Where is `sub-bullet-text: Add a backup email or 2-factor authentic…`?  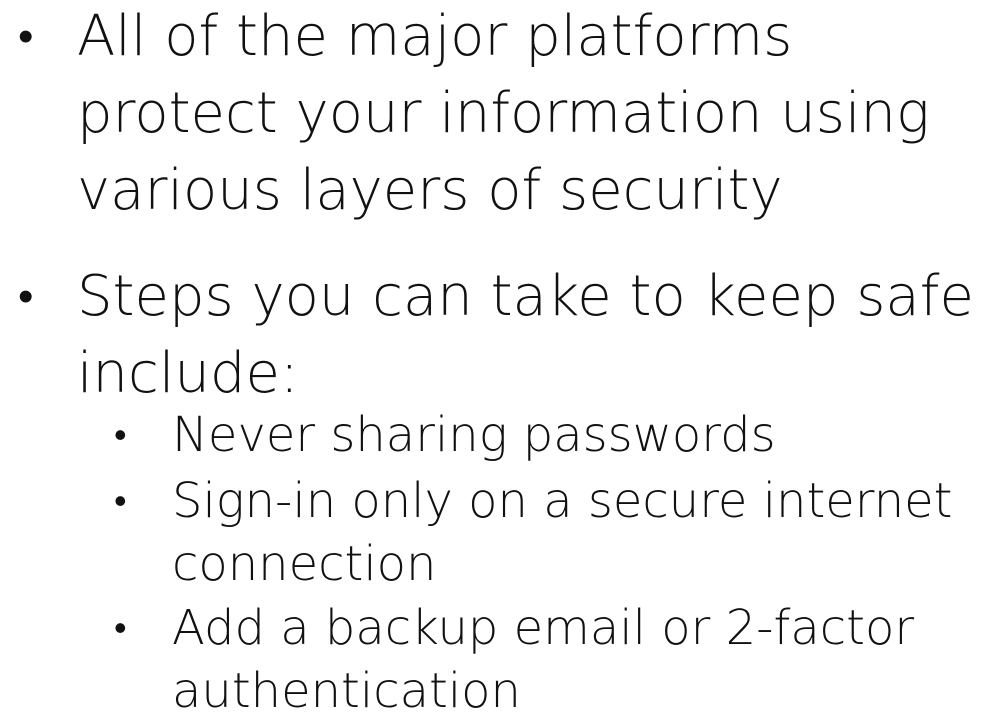 sub-bullet-text: Add a backup email or 2-factor authentic… is located at coordinates (543, 656).